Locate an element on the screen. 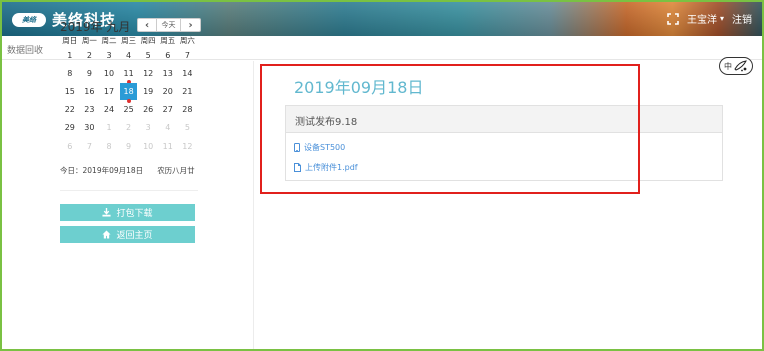  calendar-day-other-month: 3 is located at coordinates (148, 128).